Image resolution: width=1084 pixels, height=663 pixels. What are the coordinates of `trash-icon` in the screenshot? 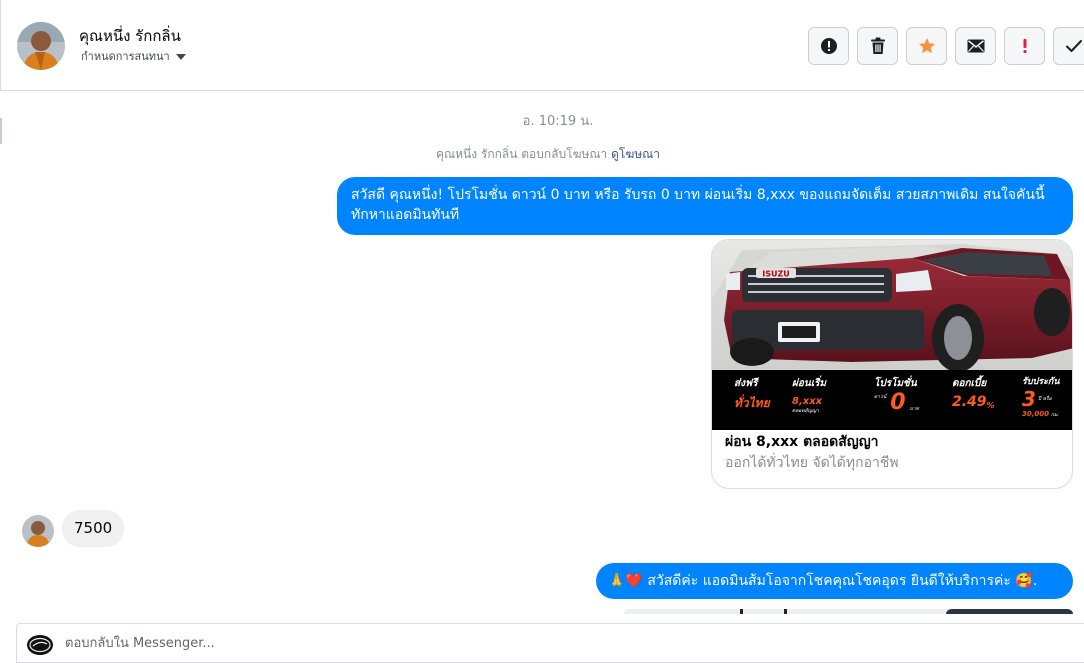 It's located at (877, 45).